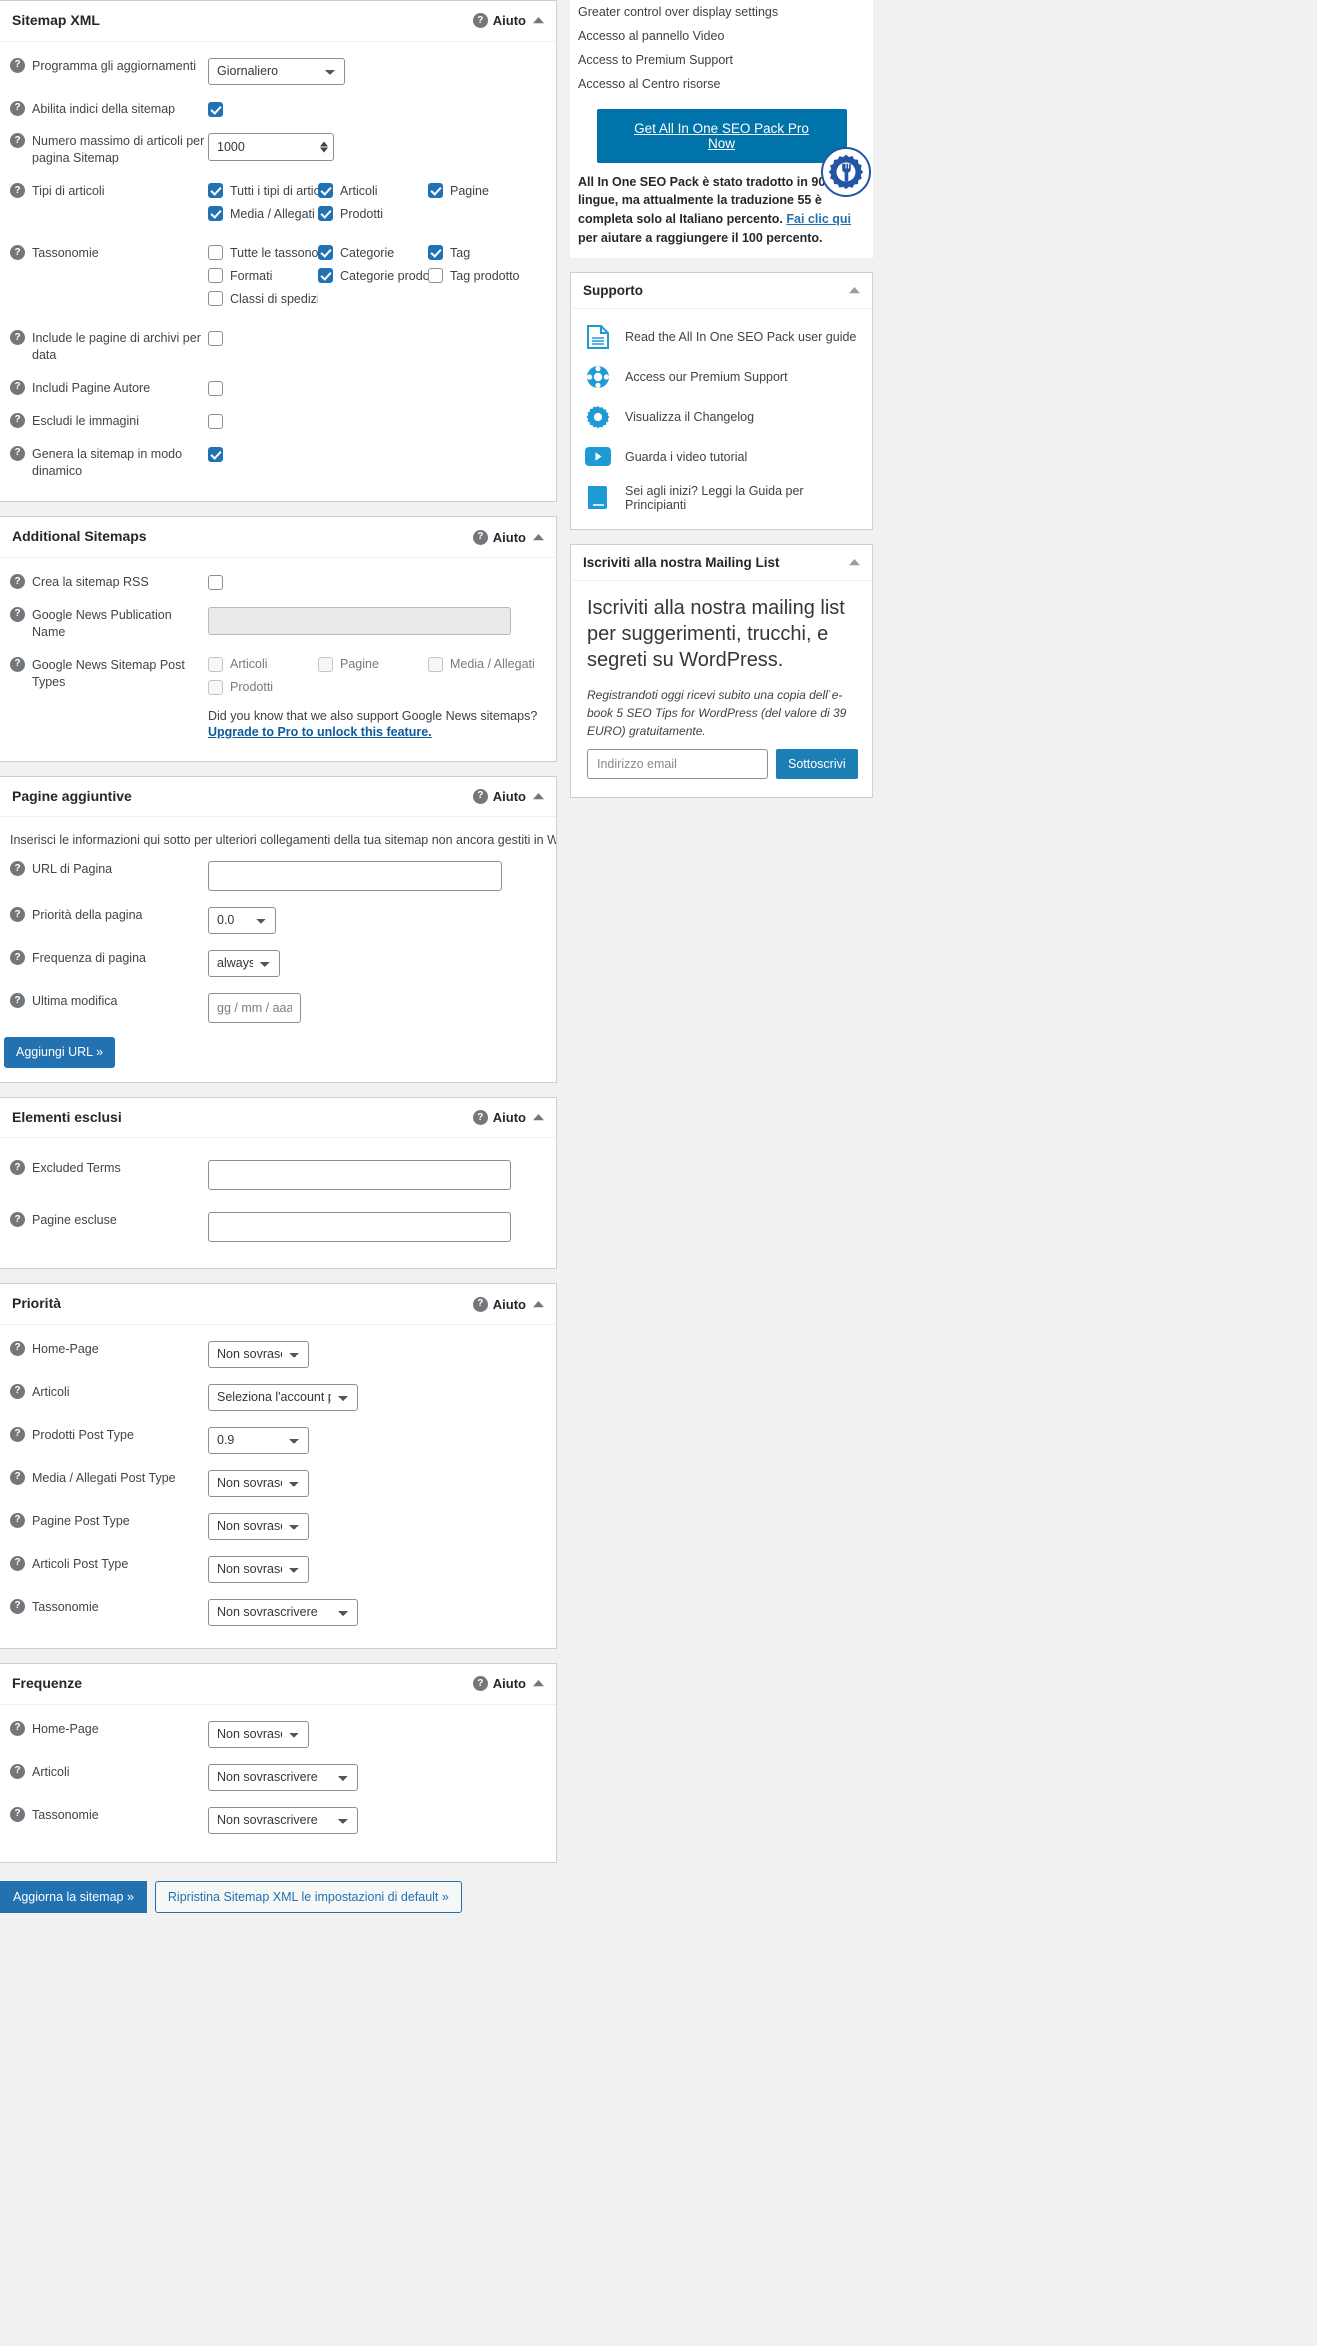 The width and height of the screenshot is (1317, 2346). Describe the element at coordinates (283, 1820) in the screenshot. I see `frequency-taxonomies-select: Non sovrascrivere` at that location.